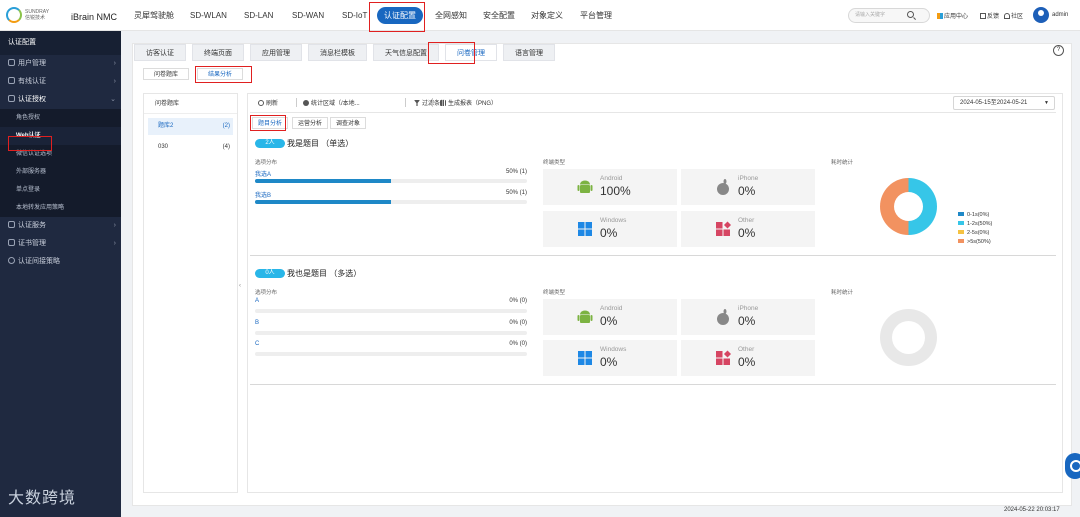  What do you see at coordinates (60, 64) in the screenshot?
I see `sidebar-item-user-management: 用户管理 ›` at bounding box center [60, 64].